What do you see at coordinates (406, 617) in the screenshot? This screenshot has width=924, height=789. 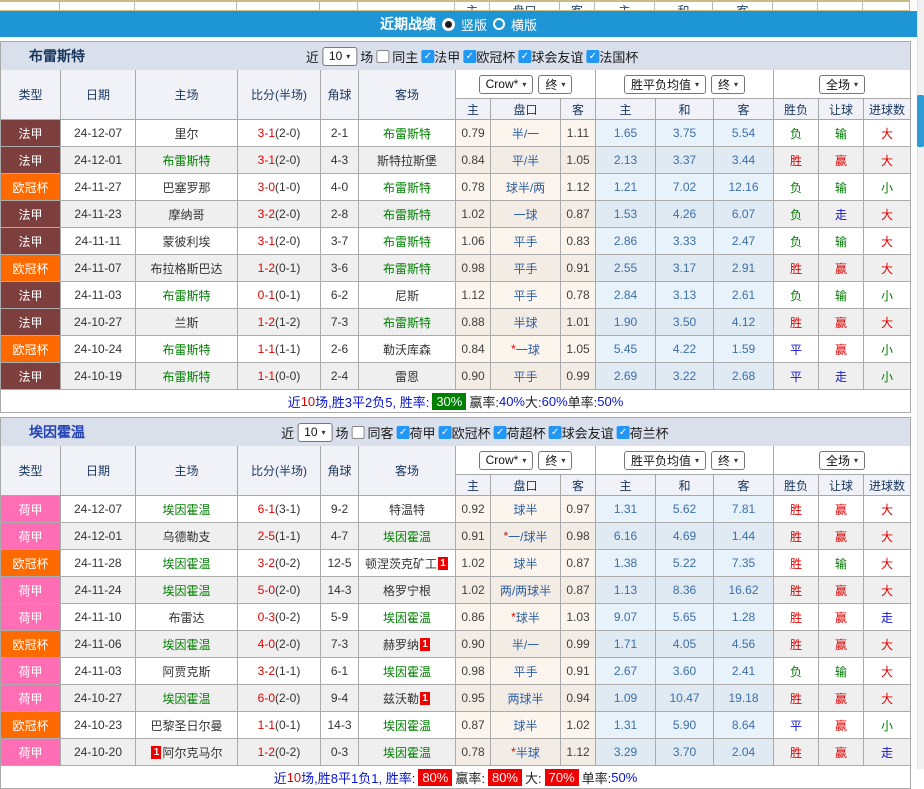 I see `away-team-name: 埃因霍温` at bounding box center [406, 617].